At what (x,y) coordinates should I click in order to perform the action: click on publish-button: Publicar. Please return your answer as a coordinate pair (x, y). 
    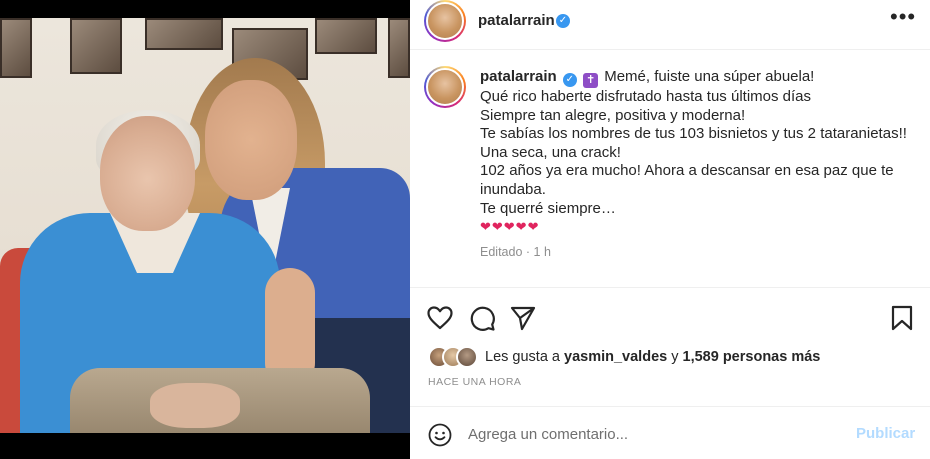
    Looking at the image, I should click on (885, 433).